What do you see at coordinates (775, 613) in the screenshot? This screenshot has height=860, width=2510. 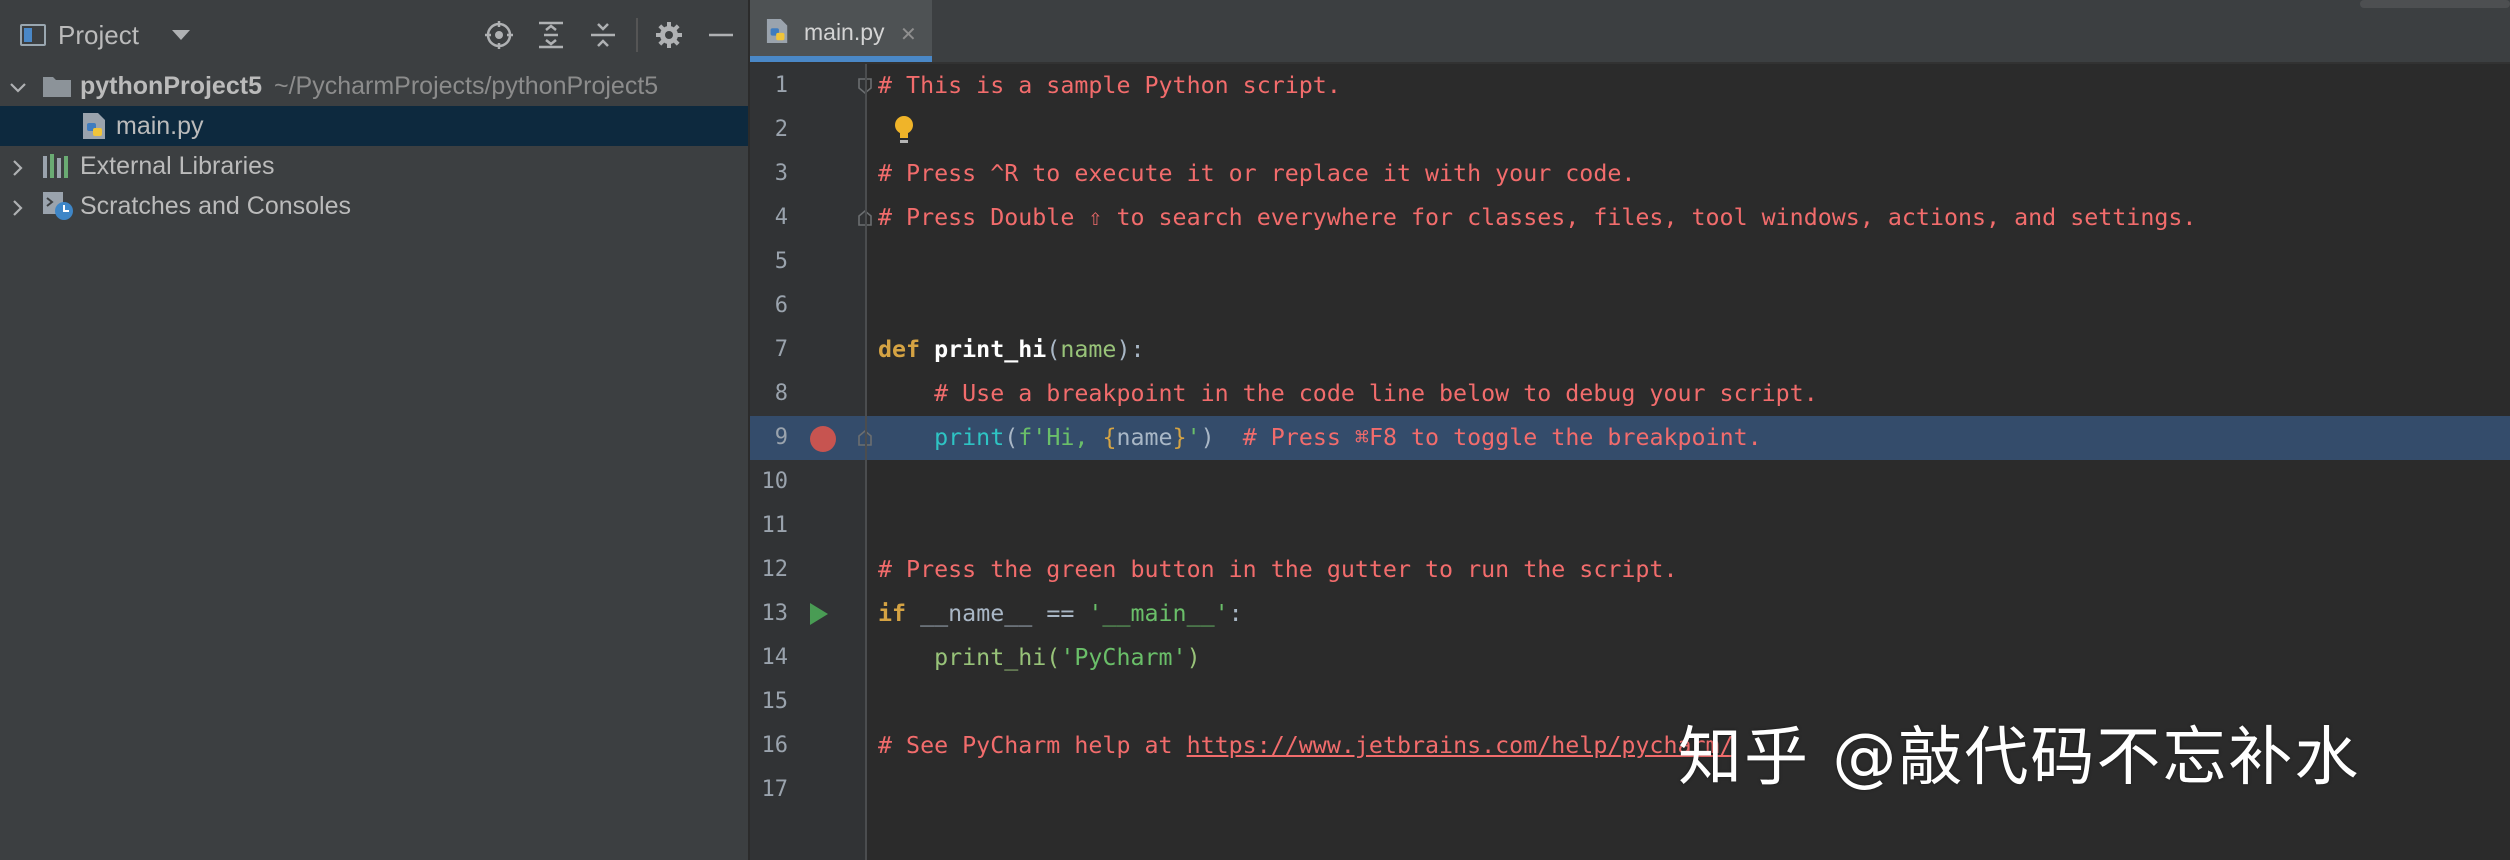 I see `line-number: 13` at bounding box center [775, 613].